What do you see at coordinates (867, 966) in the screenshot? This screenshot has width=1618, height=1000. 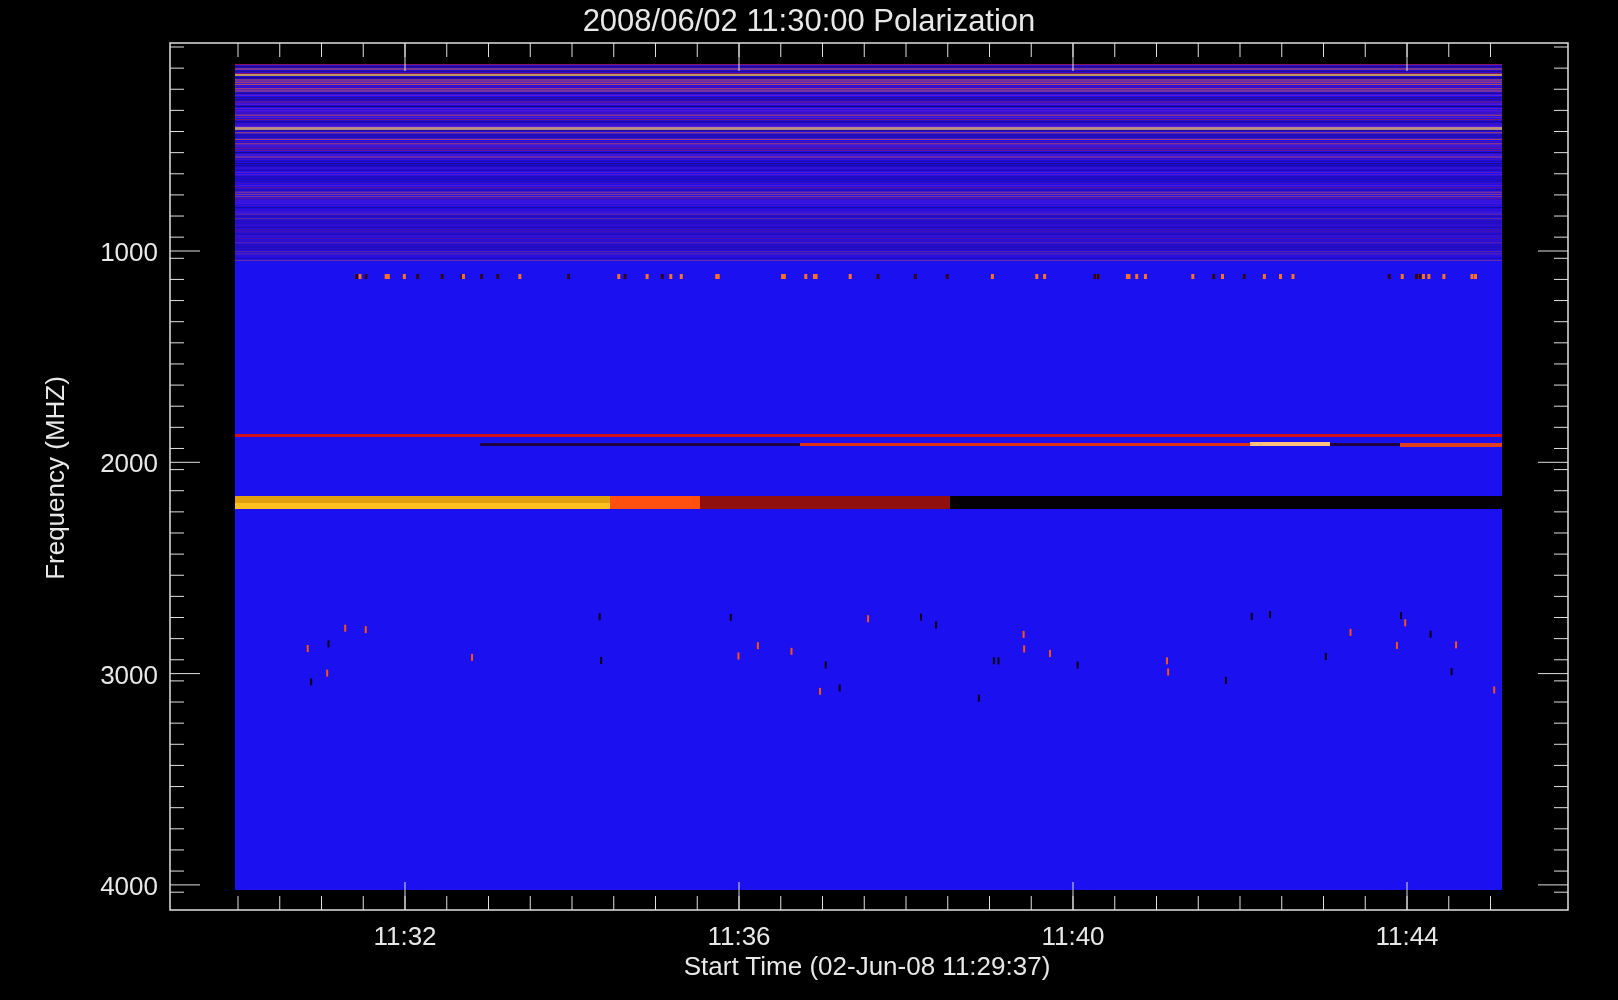 I see `x-axis-label: Start Time (02-Jun-08 11:29:37)` at bounding box center [867, 966].